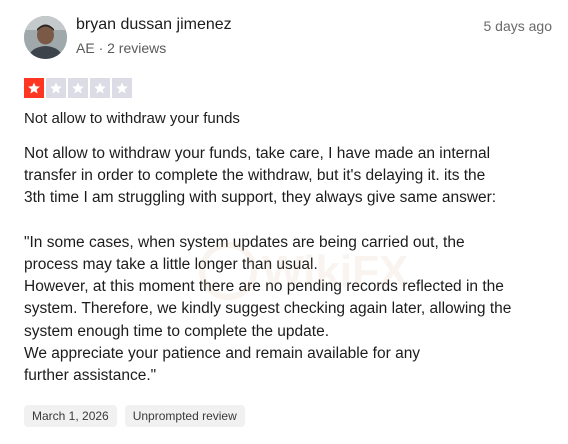 The image size is (568, 444). Describe the element at coordinates (154, 25) in the screenshot. I see `reviewer-name: bryan dussan jimenez` at that location.